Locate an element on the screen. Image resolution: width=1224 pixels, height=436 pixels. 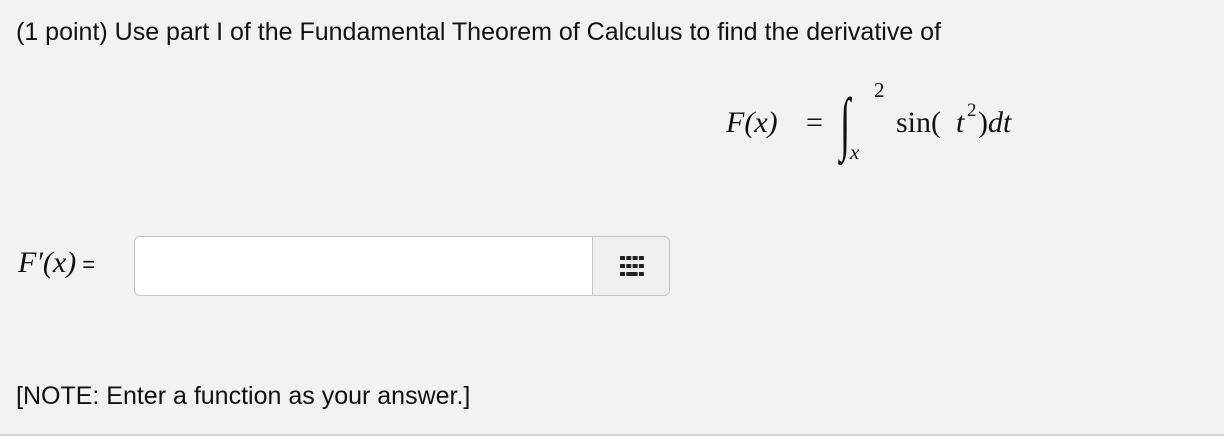
answer-format-note: [NOTE: Enter a function as your answer.] is located at coordinates (243, 396).